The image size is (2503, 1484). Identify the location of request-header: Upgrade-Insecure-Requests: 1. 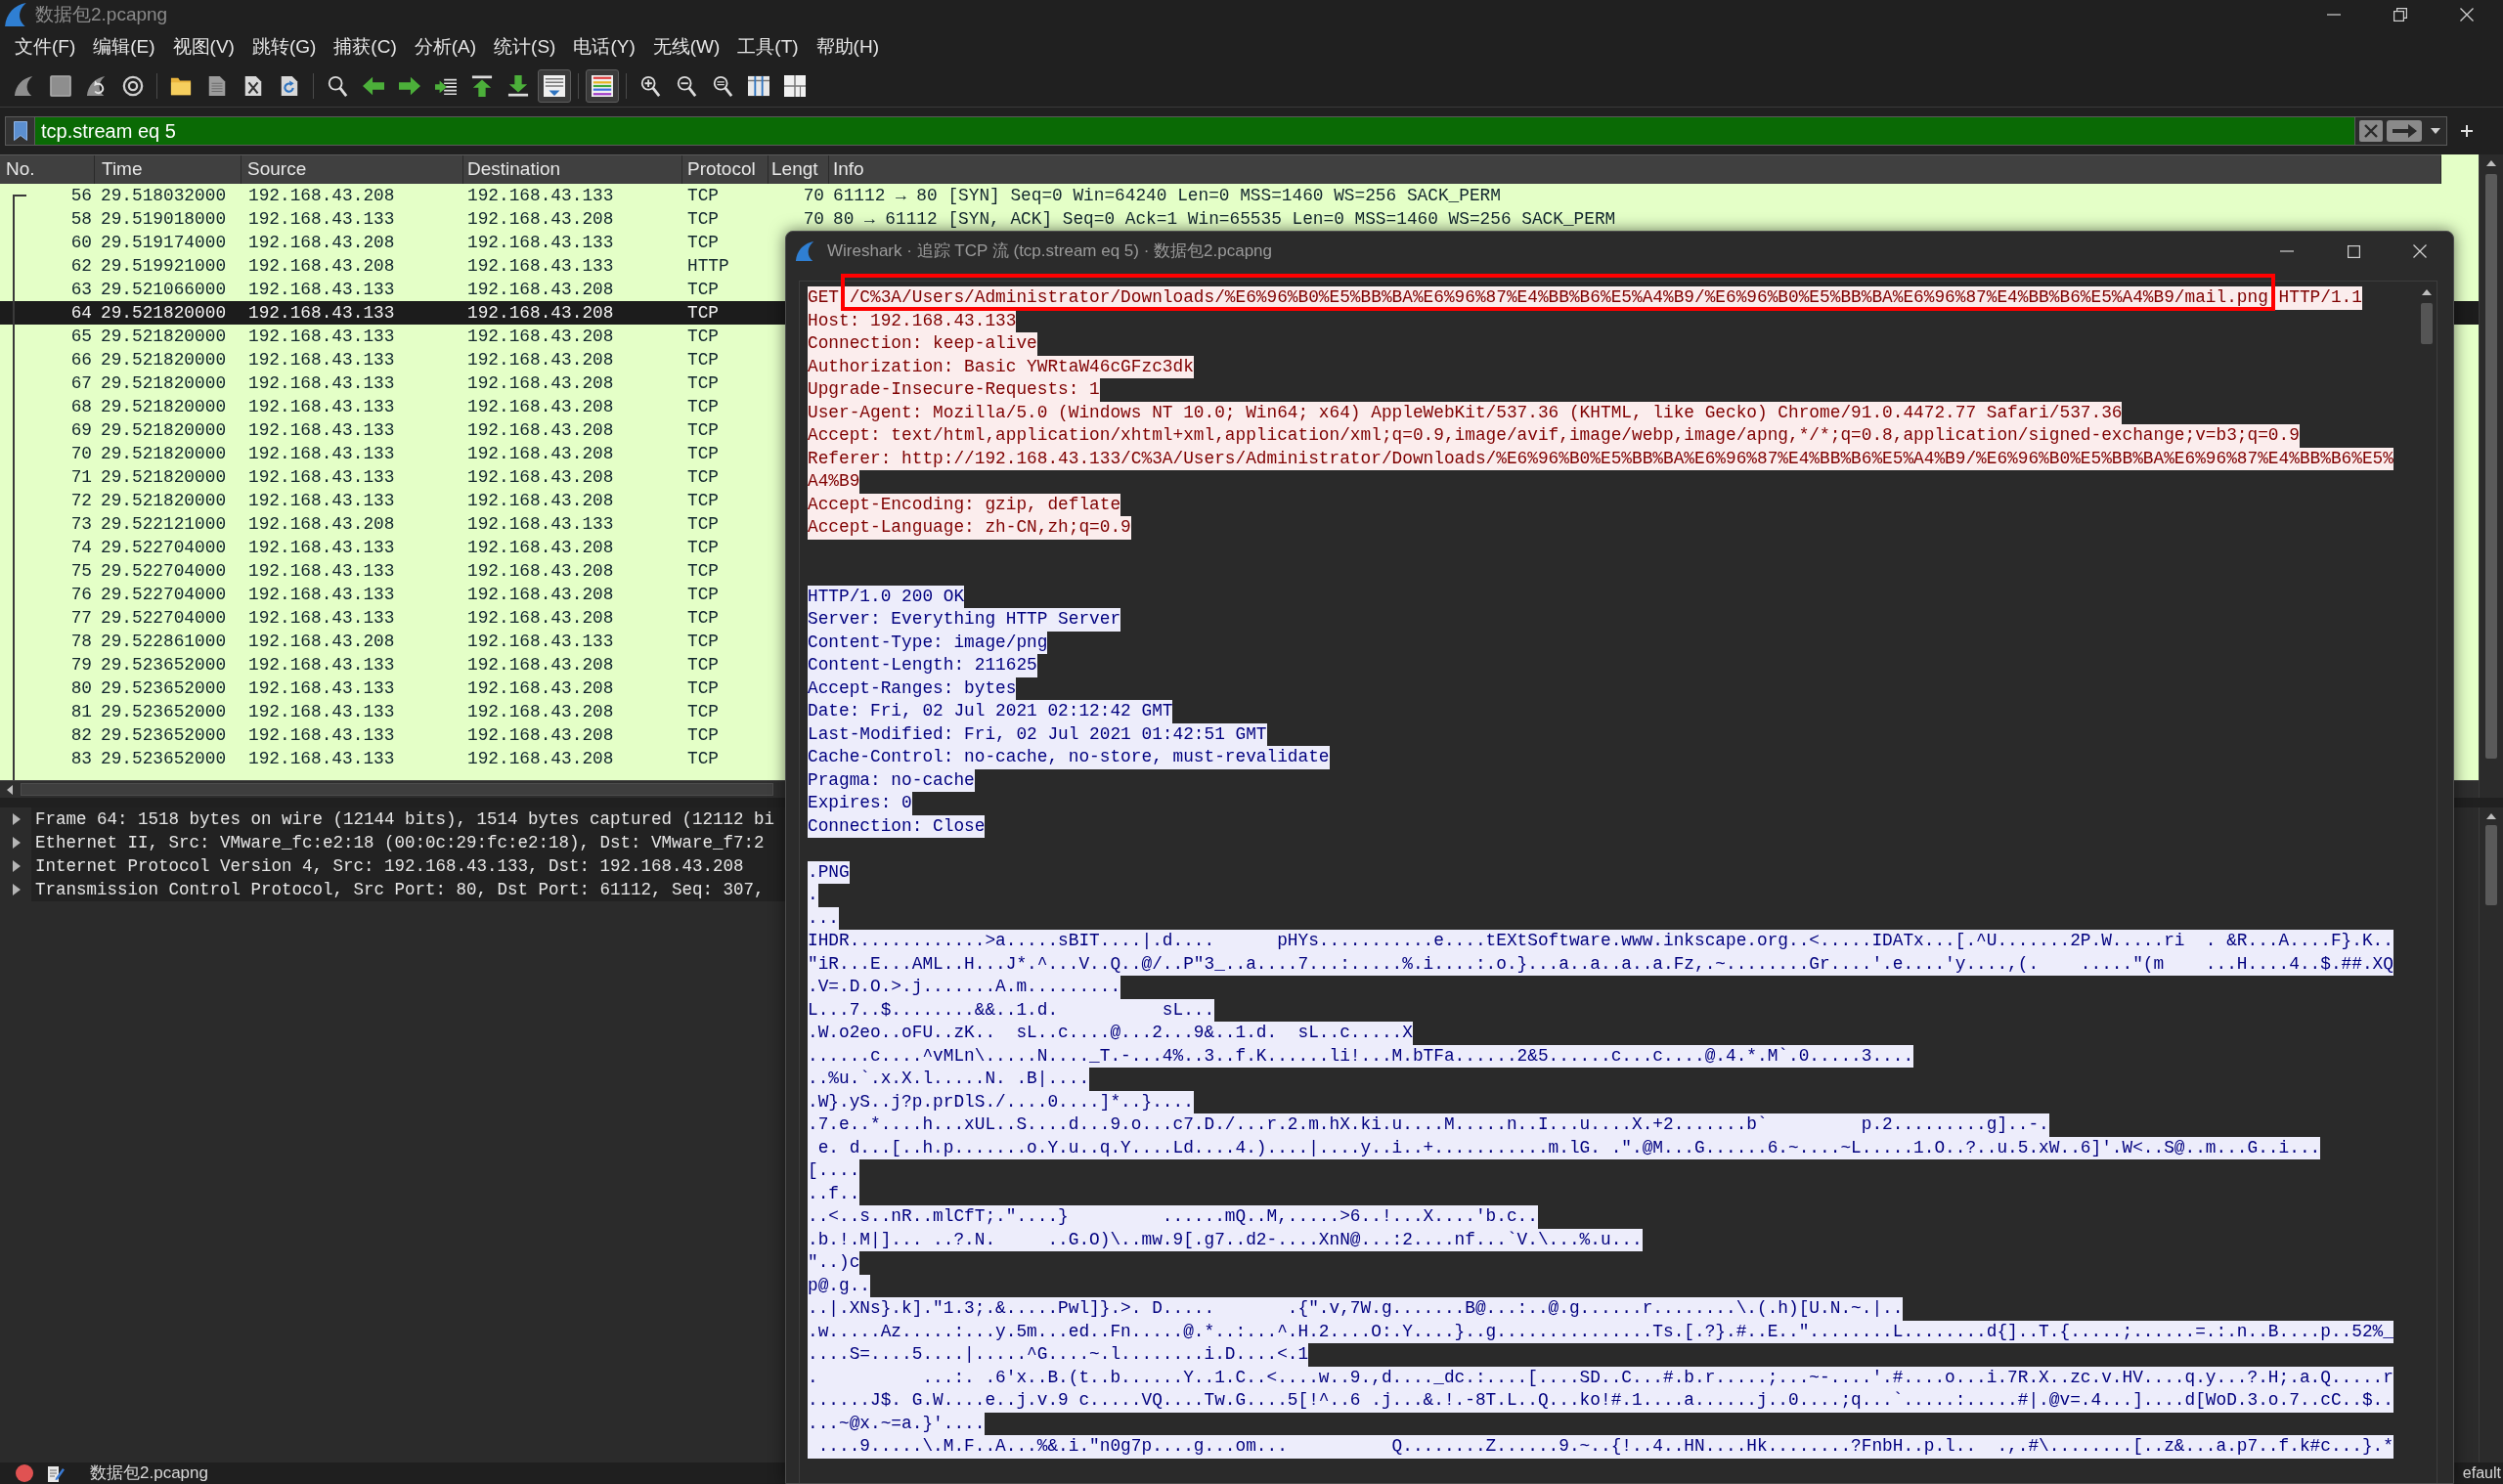
(954, 390).